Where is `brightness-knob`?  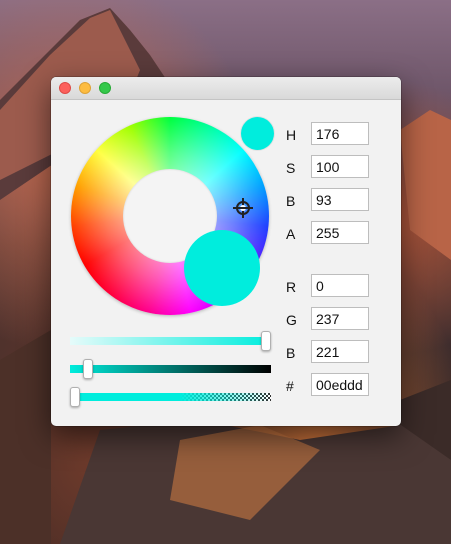 brightness-knob is located at coordinates (88, 369).